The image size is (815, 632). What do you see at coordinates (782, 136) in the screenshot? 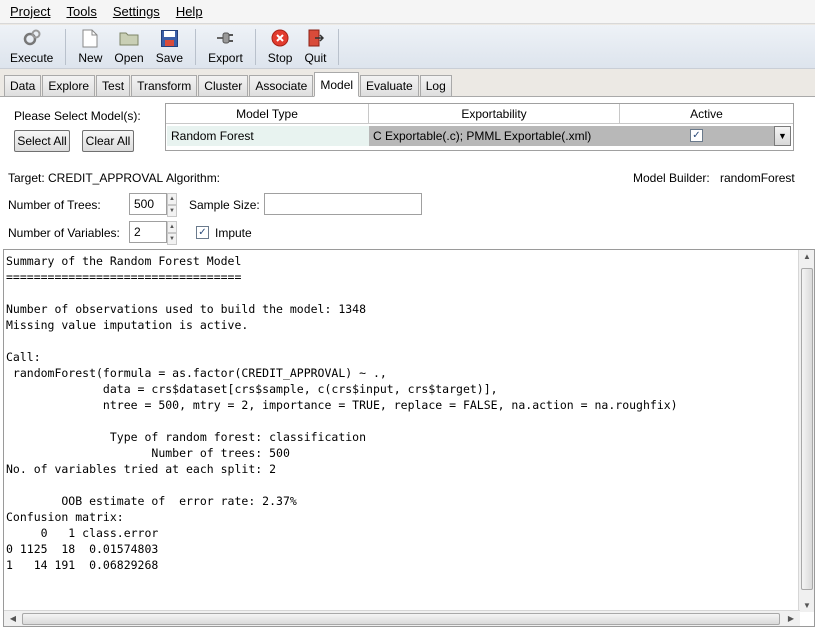
I see `dropdown-arrow-icon: ▼` at bounding box center [782, 136].